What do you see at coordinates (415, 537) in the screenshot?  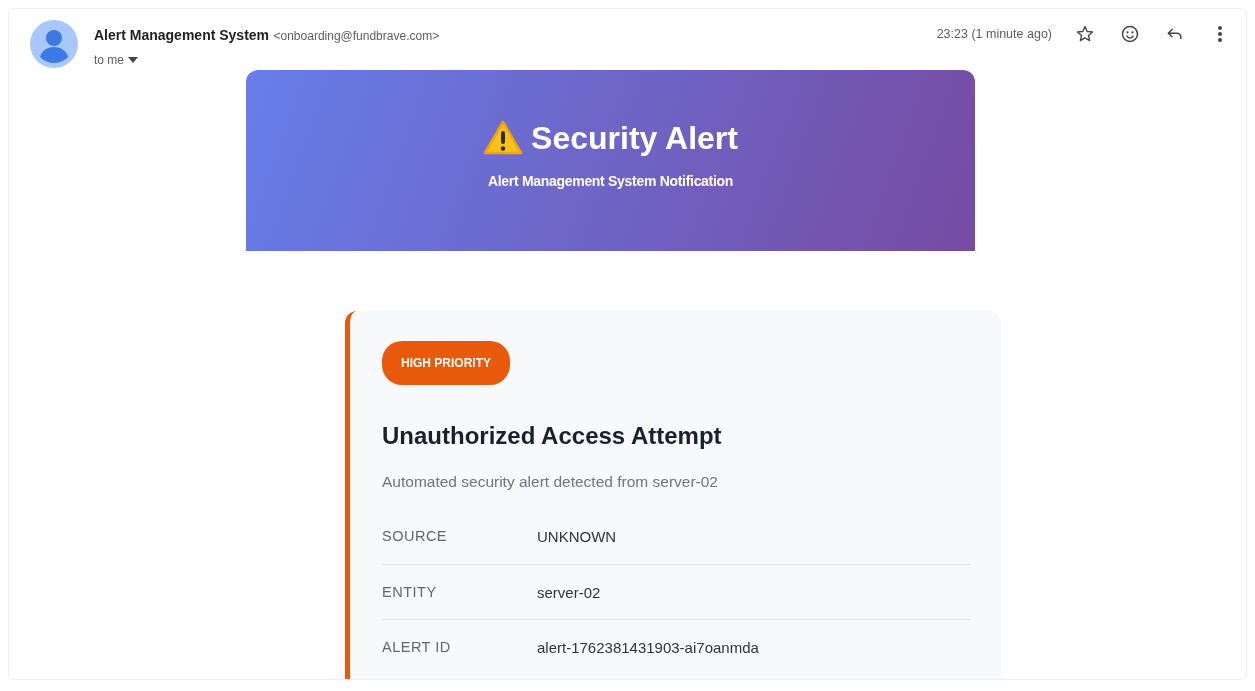 I see `field-label: SOURCE` at bounding box center [415, 537].